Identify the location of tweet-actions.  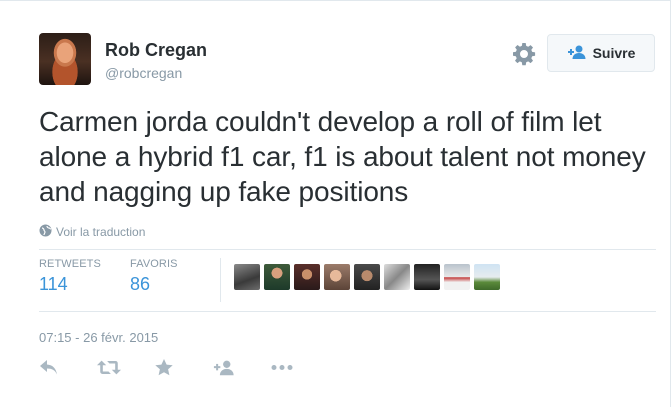
(184, 370).